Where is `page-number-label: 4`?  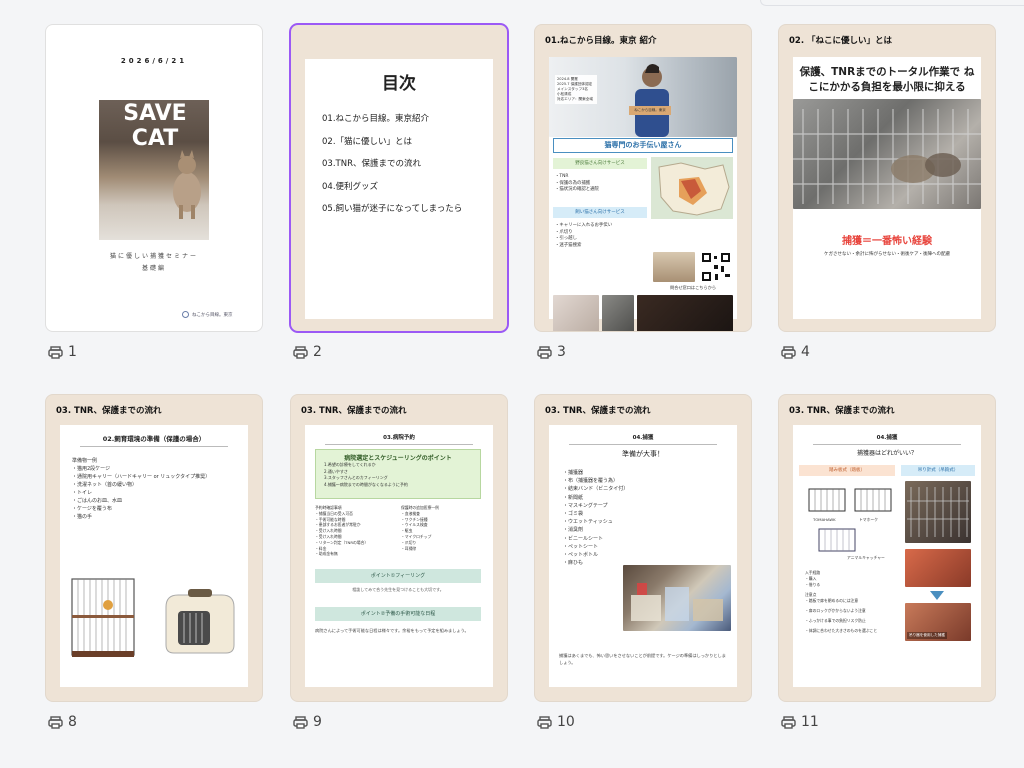 page-number-label: 4 is located at coordinates (805, 352).